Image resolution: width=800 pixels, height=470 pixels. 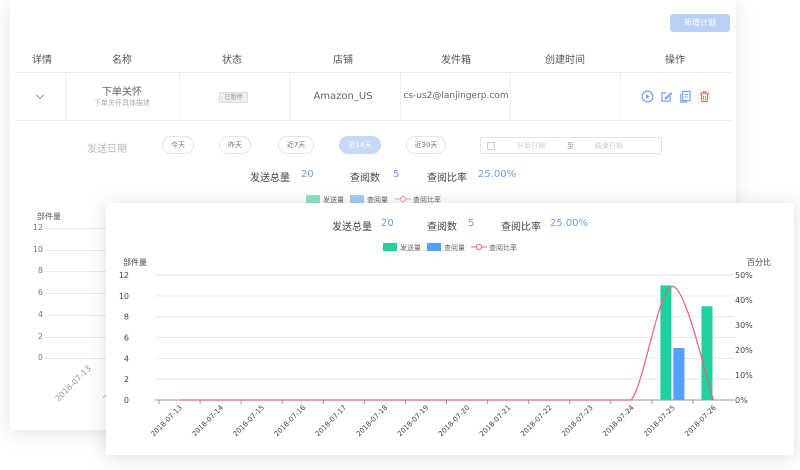 I want to click on play-icon, so click(x=647, y=96).